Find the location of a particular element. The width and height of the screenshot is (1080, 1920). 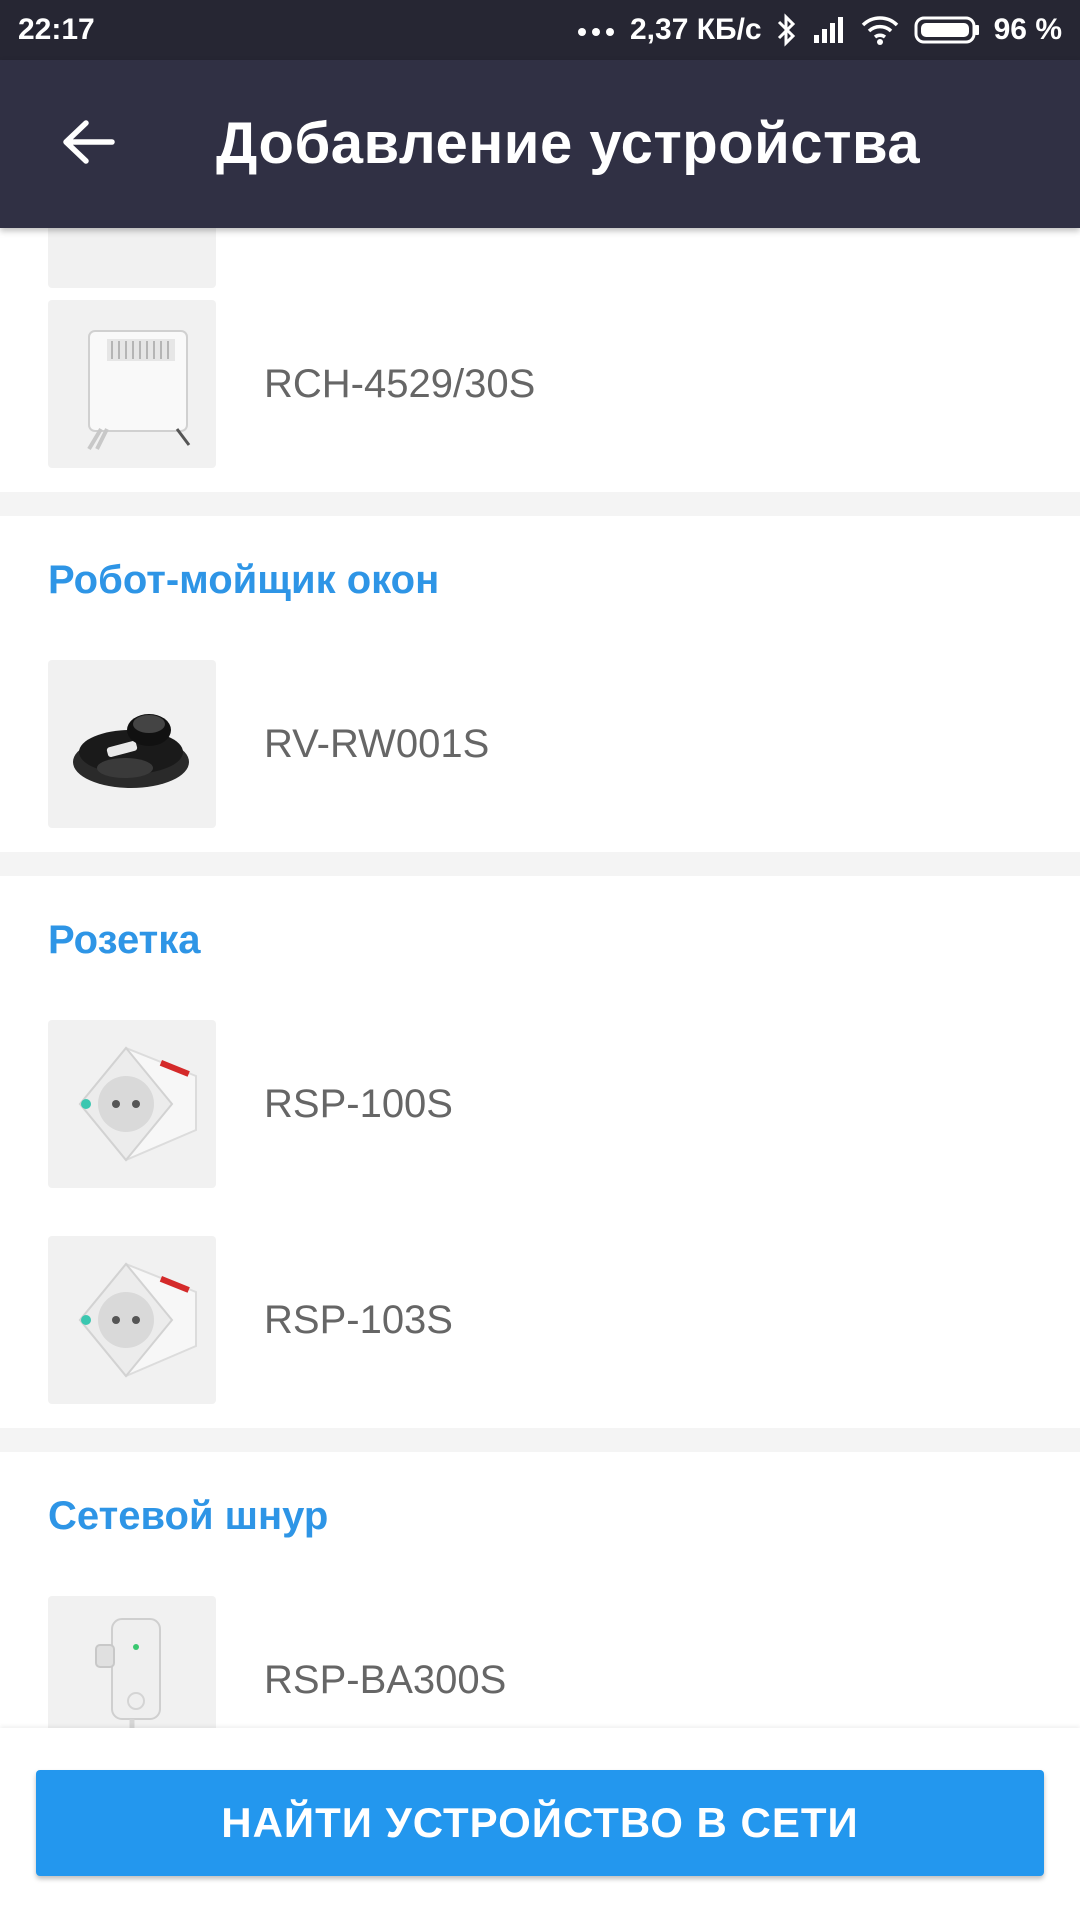

device-model: RSP-100S is located at coordinates (358, 1104).